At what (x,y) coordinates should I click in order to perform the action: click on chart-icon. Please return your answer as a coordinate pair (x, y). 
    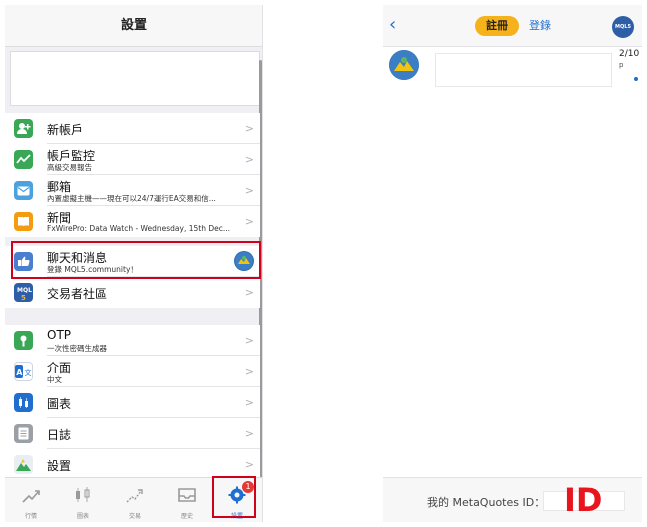
    Looking at the image, I should click on (83, 494).